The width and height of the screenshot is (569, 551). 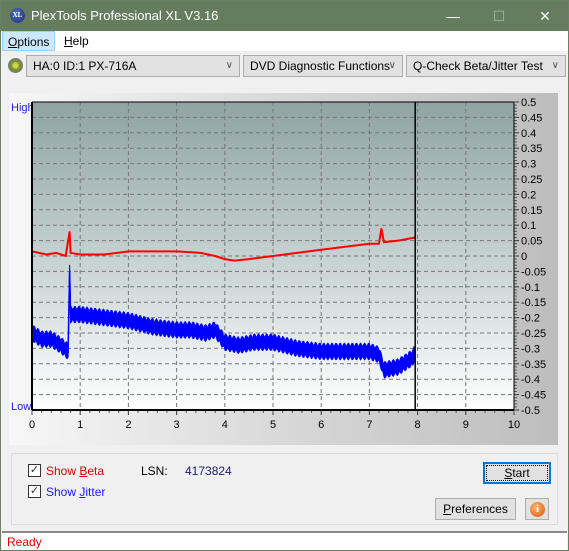 I want to click on menu-bar: Options Help, so click(x=284, y=41).